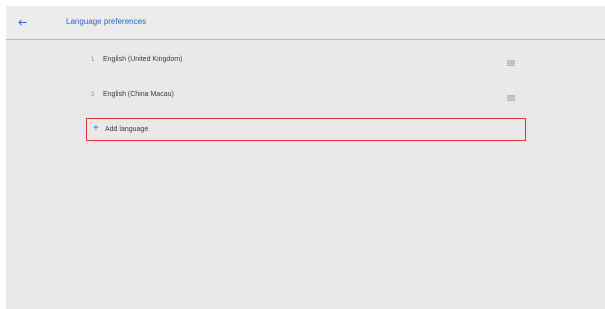 The height and width of the screenshot is (309, 605). What do you see at coordinates (305, 23) in the screenshot?
I see `app-bar: Language preferences` at bounding box center [305, 23].